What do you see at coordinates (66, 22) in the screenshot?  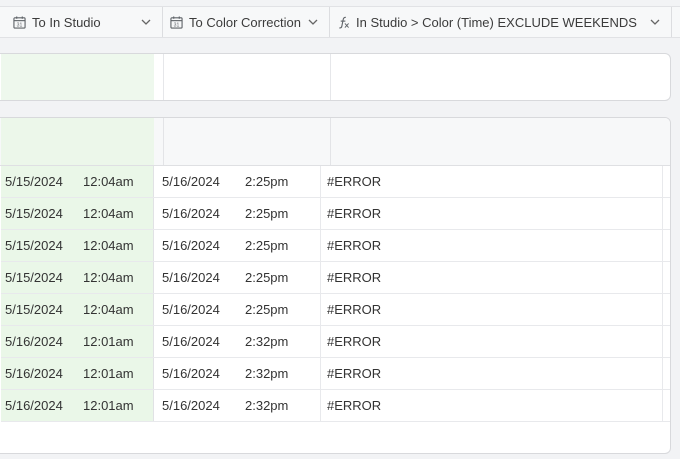 I see `column-label: To In Studio` at bounding box center [66, 22].